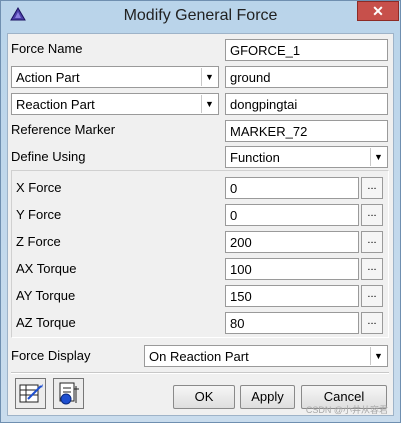 The width and height of the screenshot is (401, 423). I want to click on force-name-label: Force Name, so click(47, 48).